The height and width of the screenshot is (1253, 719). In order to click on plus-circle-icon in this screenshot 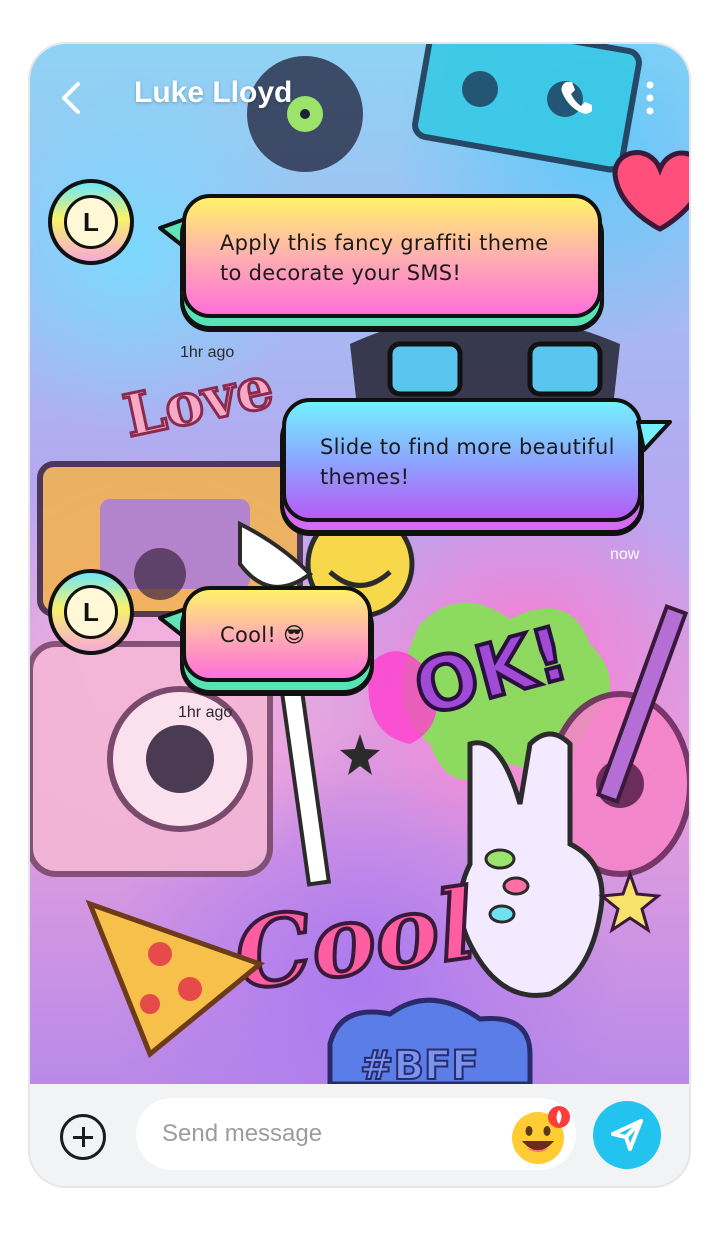, I will do `click(83, 1137)`.